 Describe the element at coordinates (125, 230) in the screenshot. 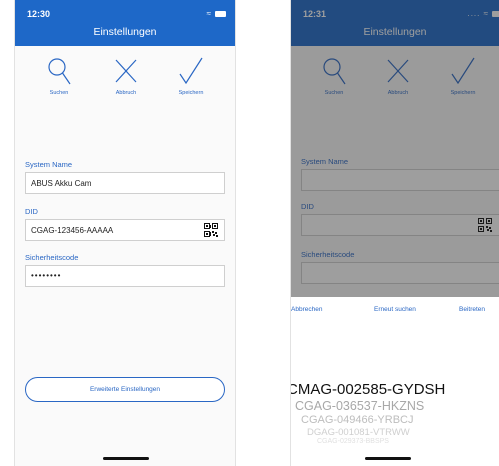

I see `did-field: CGAG-123456-AAAAA` at that location.